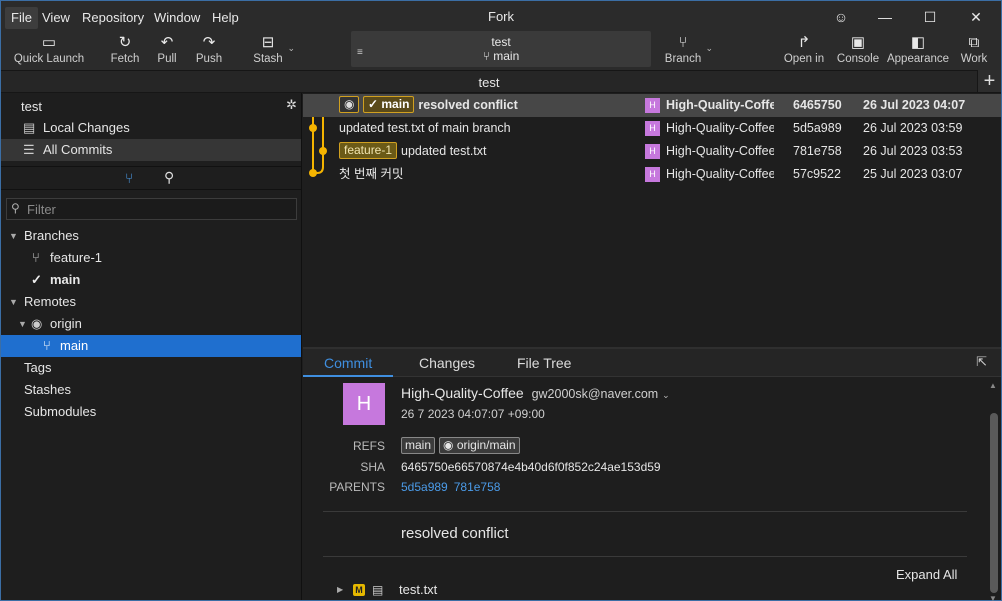  I want to click on sidebar-repo-name: test, so click(31, 106).